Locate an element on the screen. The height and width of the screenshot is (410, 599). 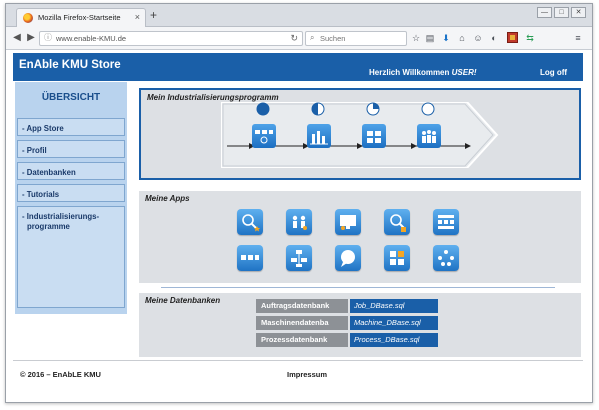
db-file-1: Machine_DBase.sql is located at coordinates (394, 323).